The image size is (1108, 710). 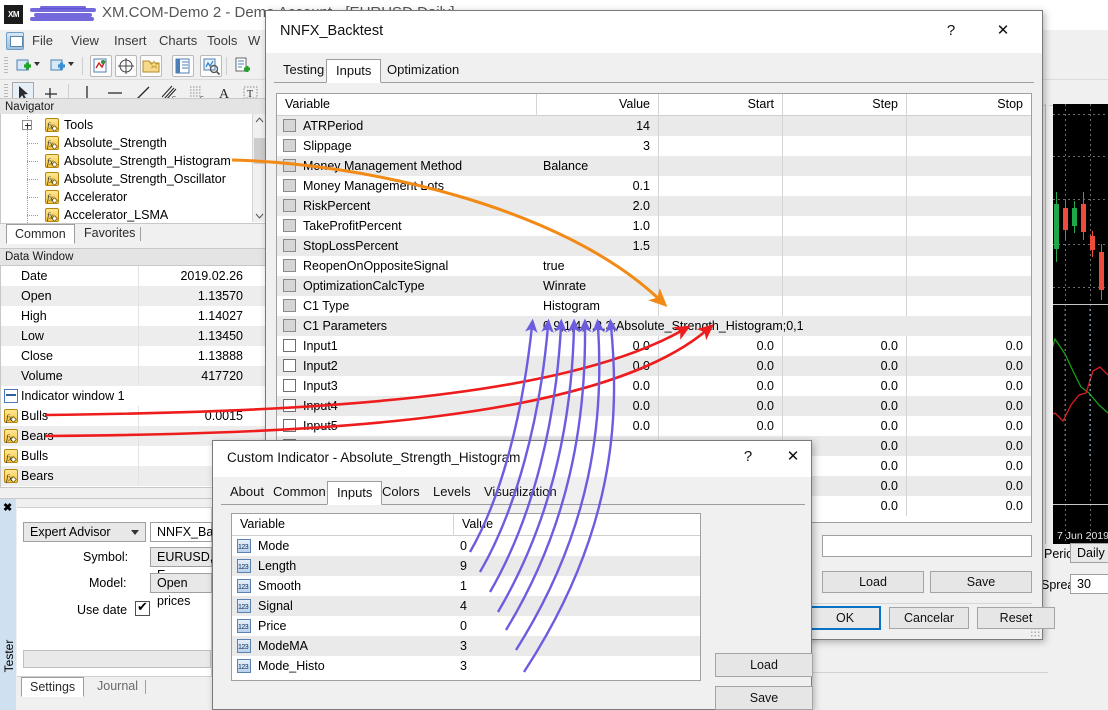 I want to click on tab-visualization: Visualization, so click(x=520, y=493).